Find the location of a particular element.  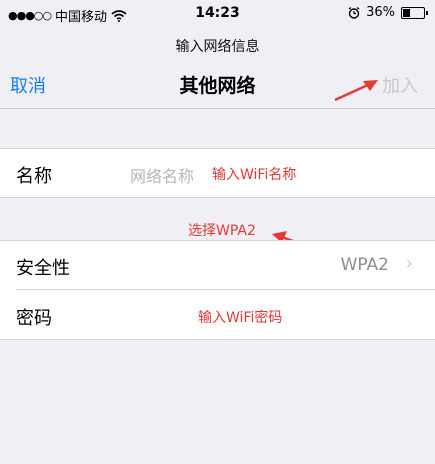

status-bar: ●●●○○ 中国移动 14:23 36% is located at coordinates (217, 14).